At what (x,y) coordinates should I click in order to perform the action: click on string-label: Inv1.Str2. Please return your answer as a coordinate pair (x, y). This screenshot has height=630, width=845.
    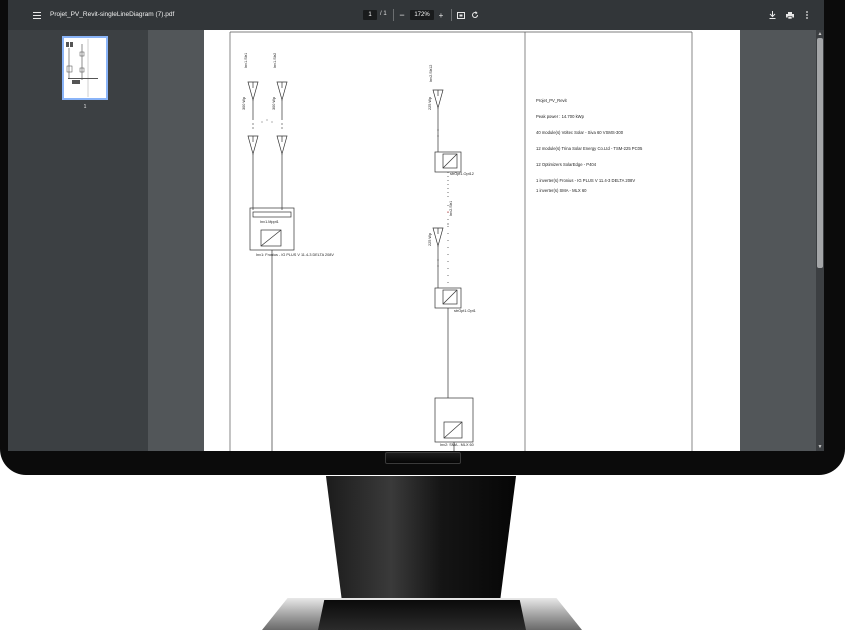
    Looking at the image, I should click on (275, 60).